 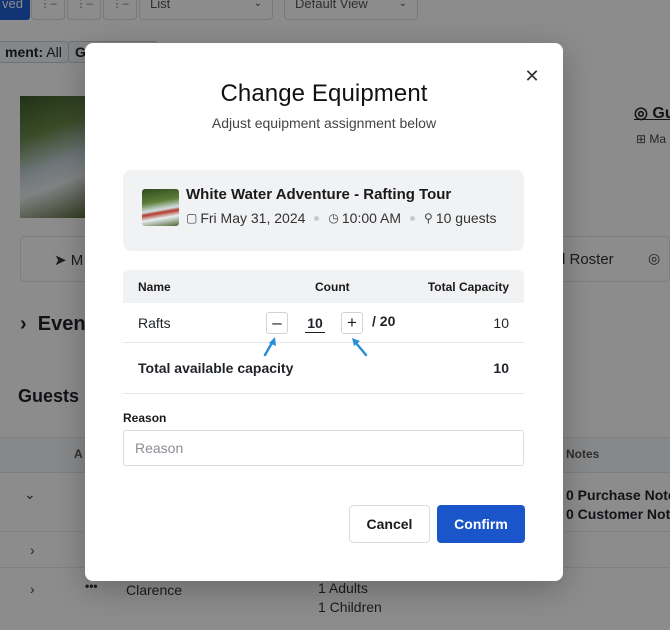 I want to click on reason-input, so click(x=323, y=448).